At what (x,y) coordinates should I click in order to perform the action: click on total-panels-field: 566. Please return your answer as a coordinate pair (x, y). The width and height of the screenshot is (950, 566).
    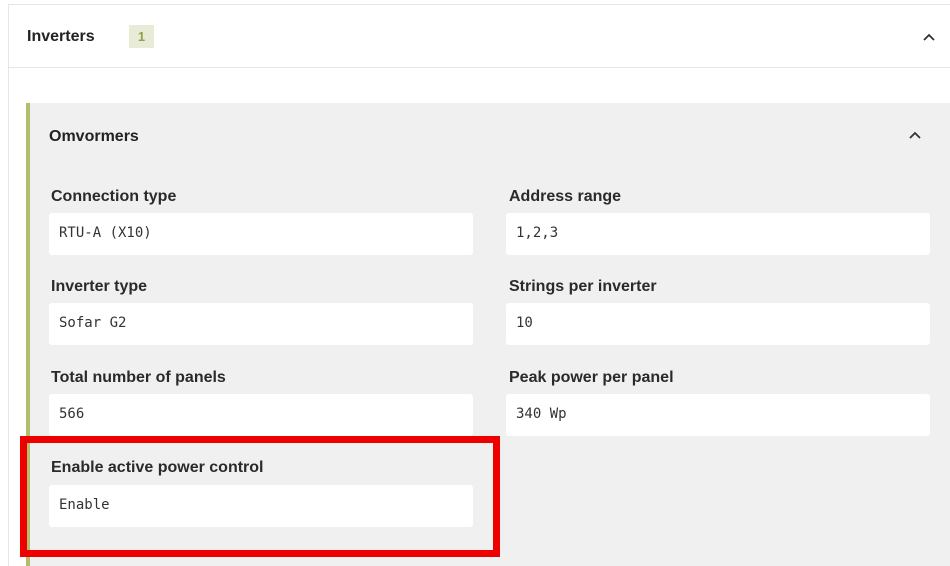
    Looking at the image, I should click on (261, 415).